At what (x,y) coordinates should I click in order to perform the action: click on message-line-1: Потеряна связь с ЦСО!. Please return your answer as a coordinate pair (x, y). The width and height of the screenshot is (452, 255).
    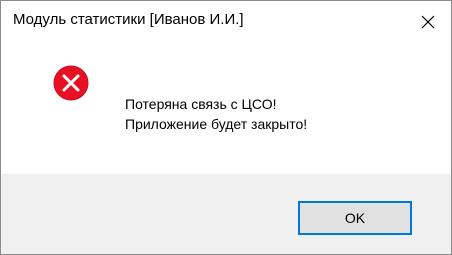
    Looking at the image, I should click on (201, 104).